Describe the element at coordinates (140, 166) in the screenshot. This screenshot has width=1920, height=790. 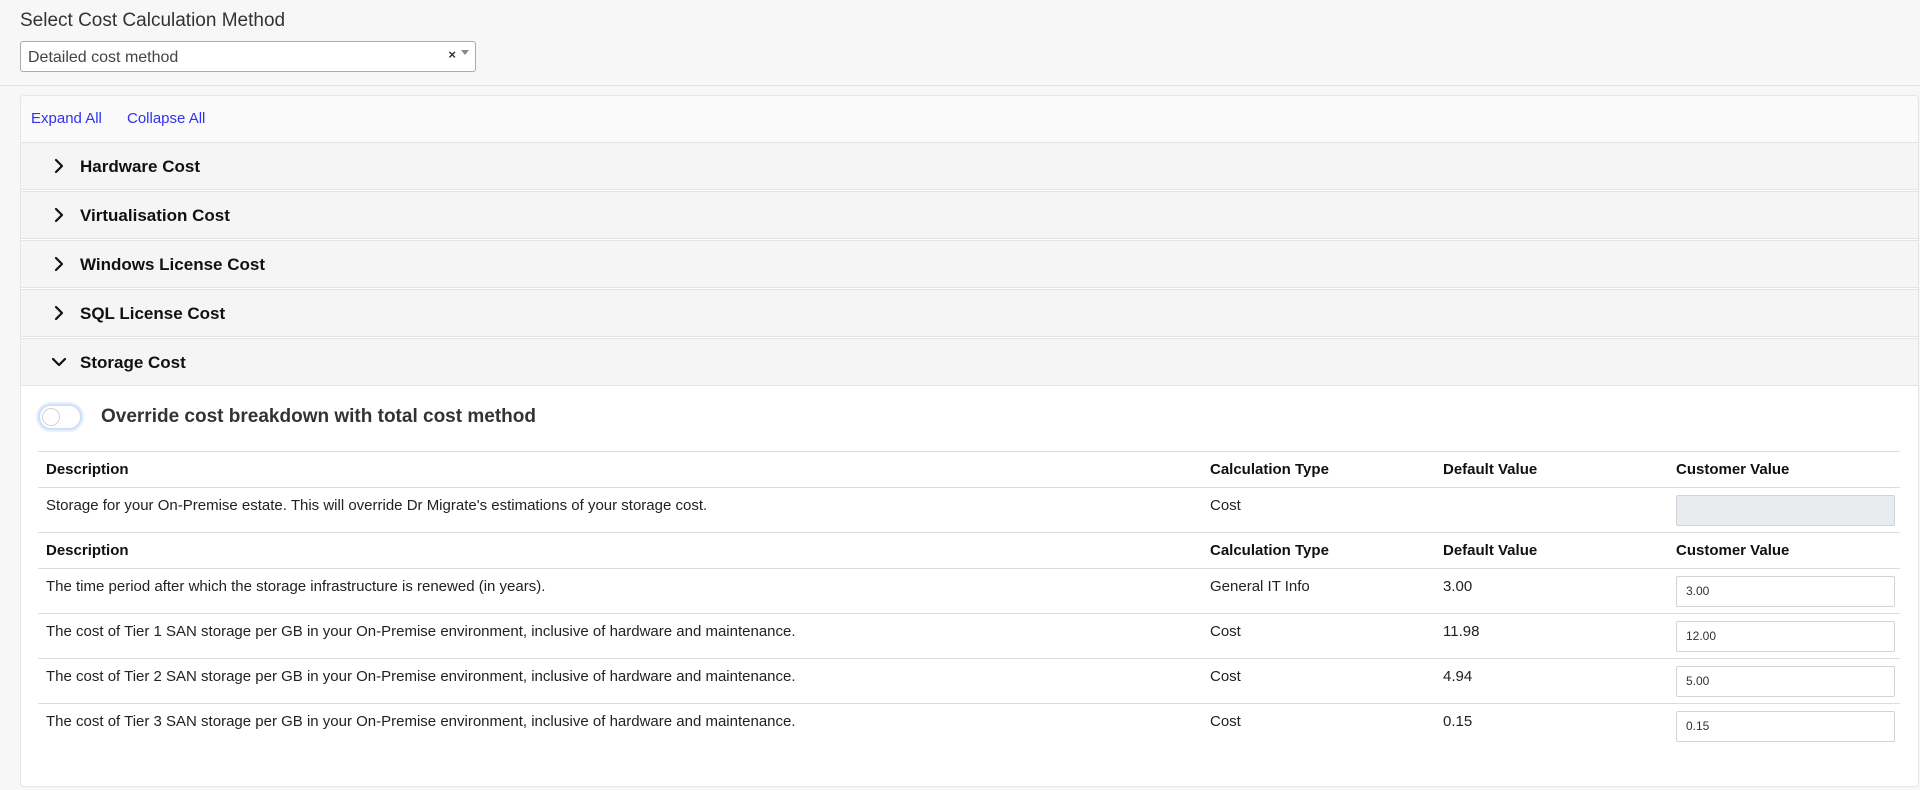
I see `section-title: Hardware Cost` at that location.